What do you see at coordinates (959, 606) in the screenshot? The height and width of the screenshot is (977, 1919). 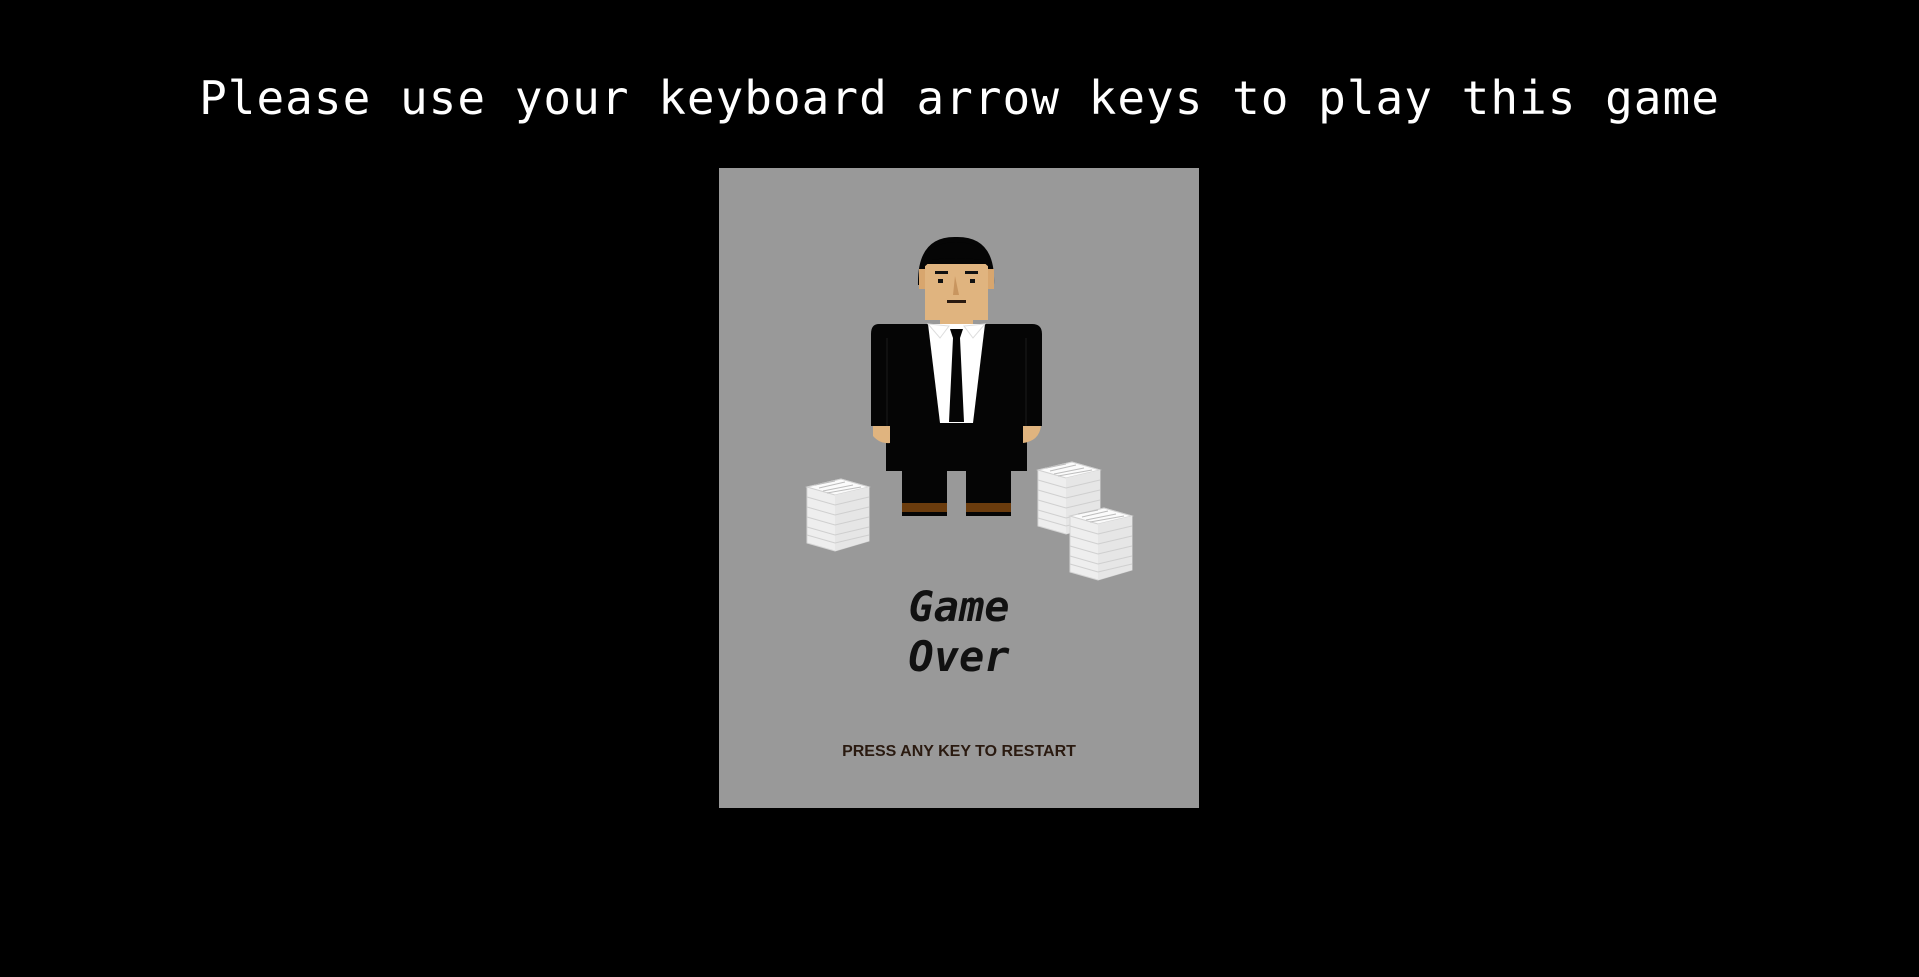 I see `game-over-line-1: Game` at bounding box center [959, 606].